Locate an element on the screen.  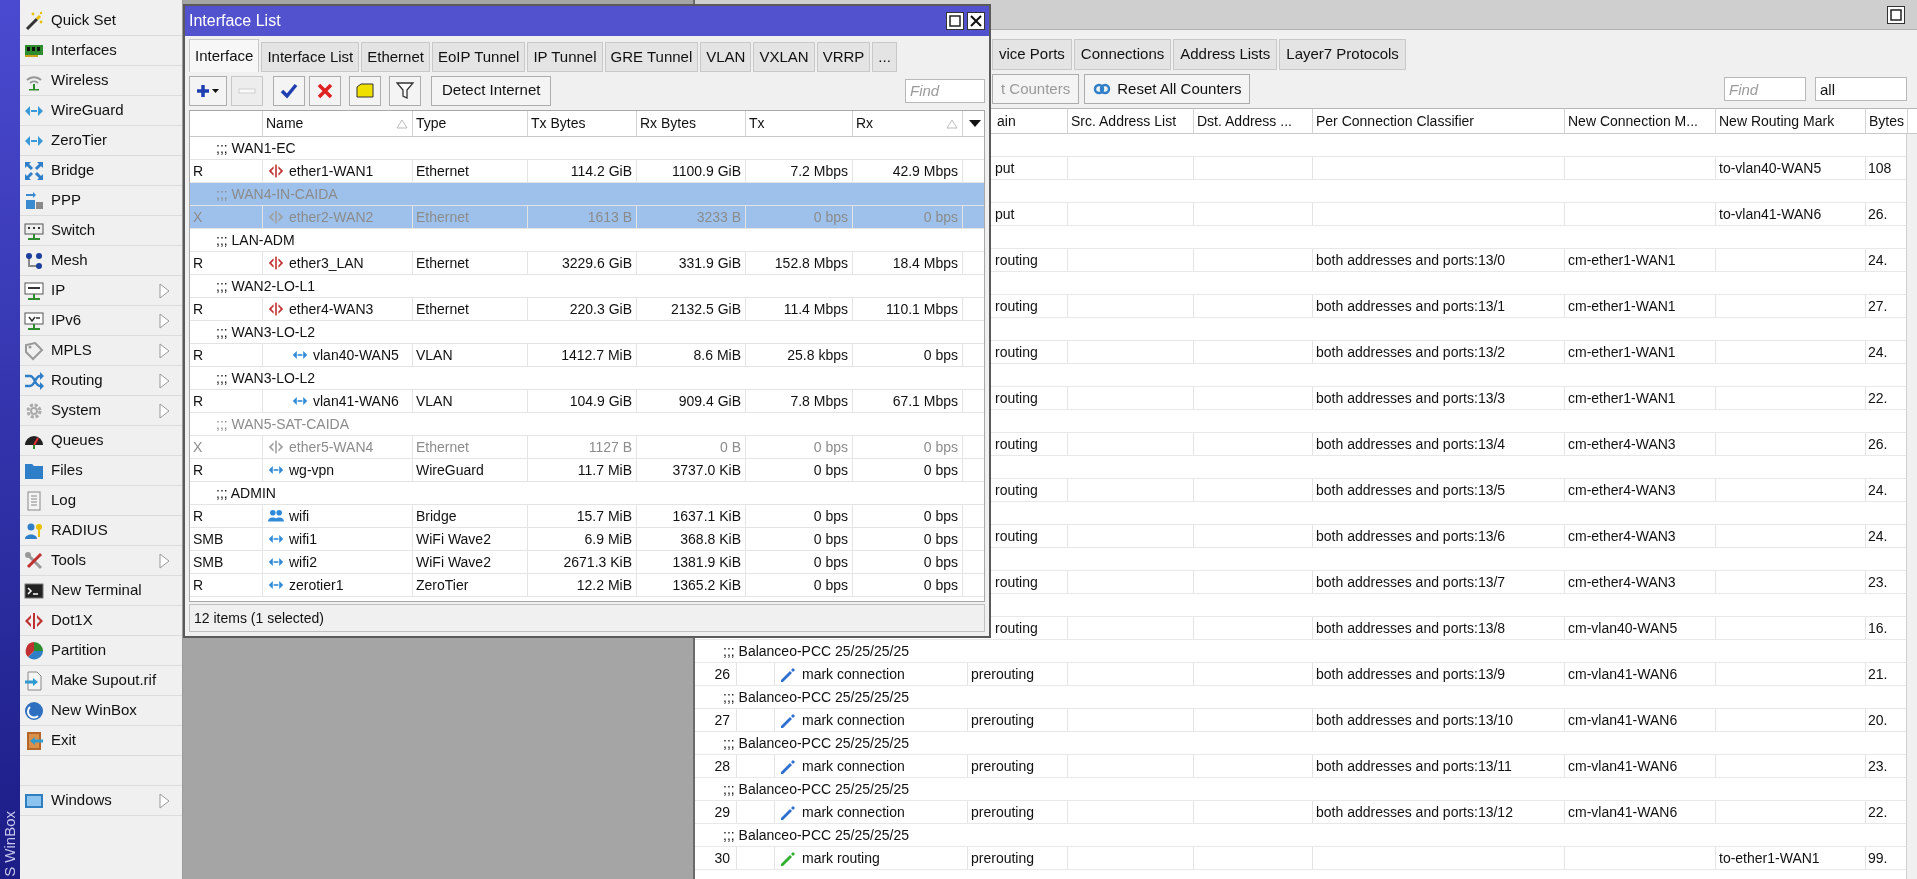
table-row: R wg-vpn WireGuard 11.7 MiB 3737.0 KiB 0 bps 0 bps is located at coordinates (587, 470).